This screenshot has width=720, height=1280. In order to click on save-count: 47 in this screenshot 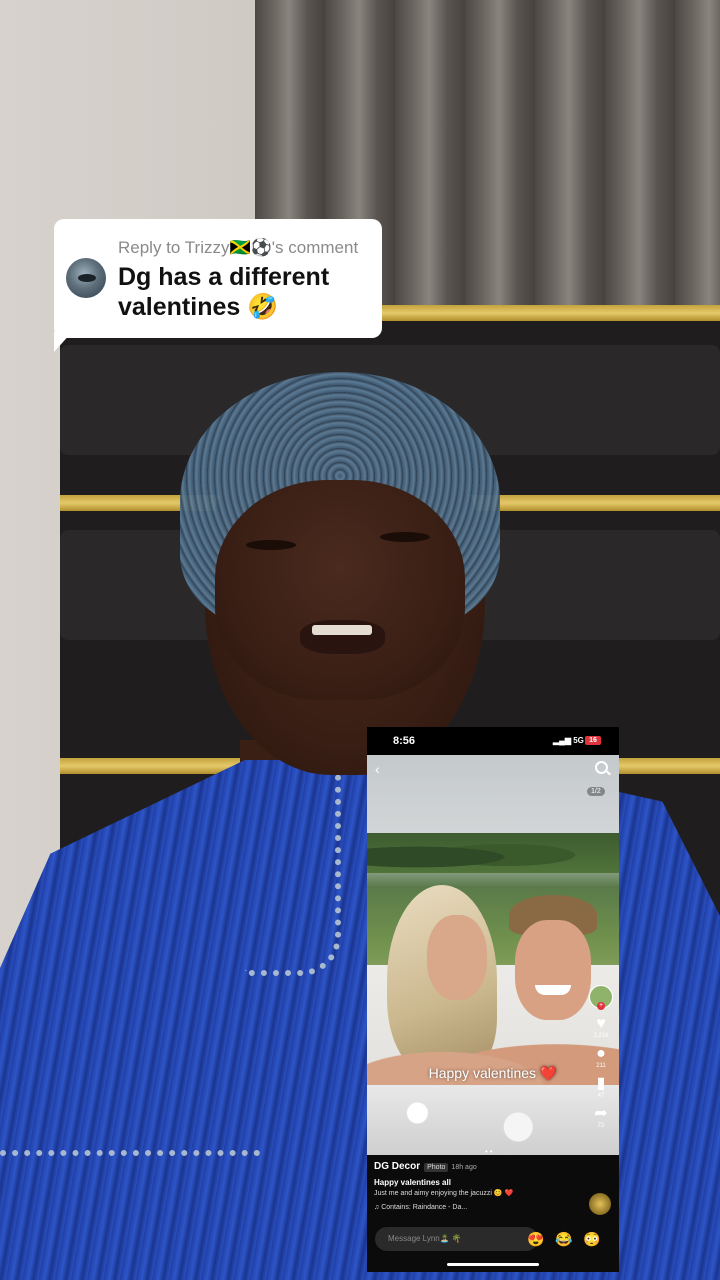, I will do `click(601, 1096)`.